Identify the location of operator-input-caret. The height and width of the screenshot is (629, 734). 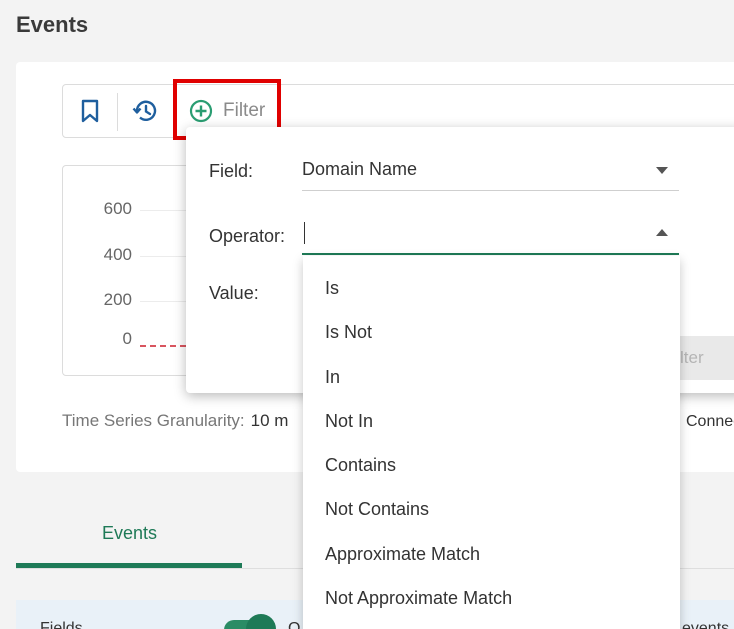
(304, 233).